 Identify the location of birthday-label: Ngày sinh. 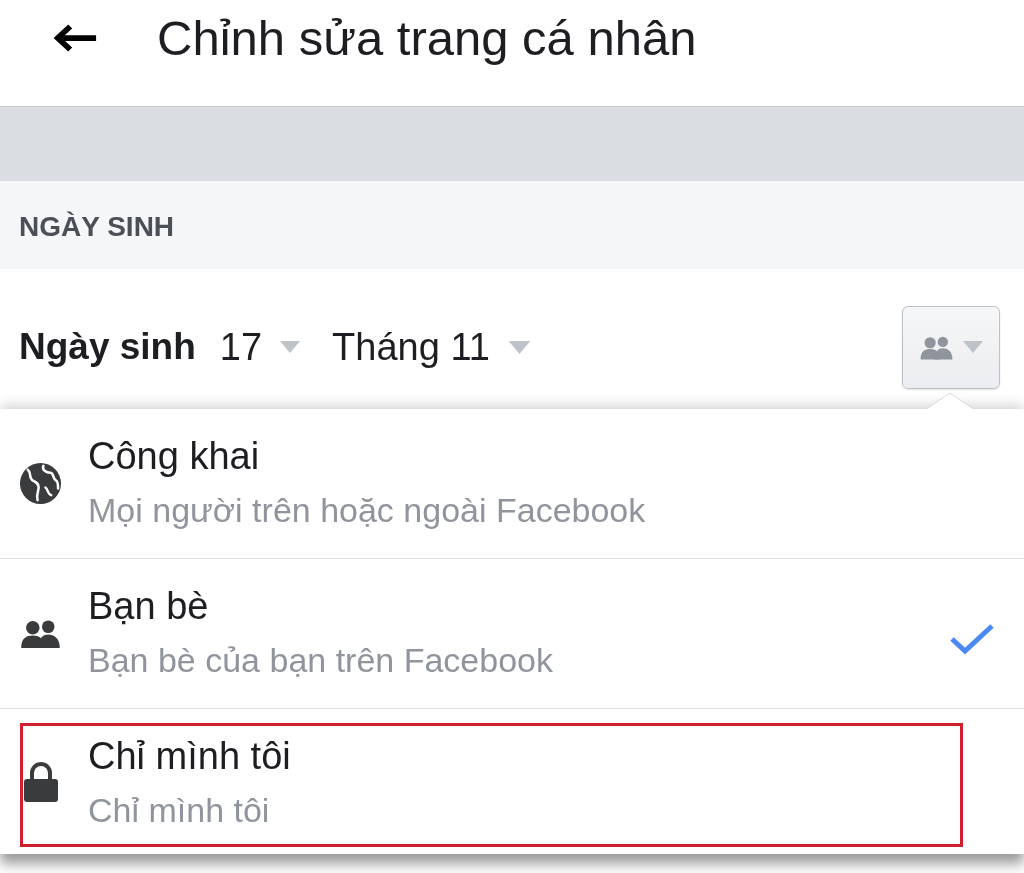
(107, 347).